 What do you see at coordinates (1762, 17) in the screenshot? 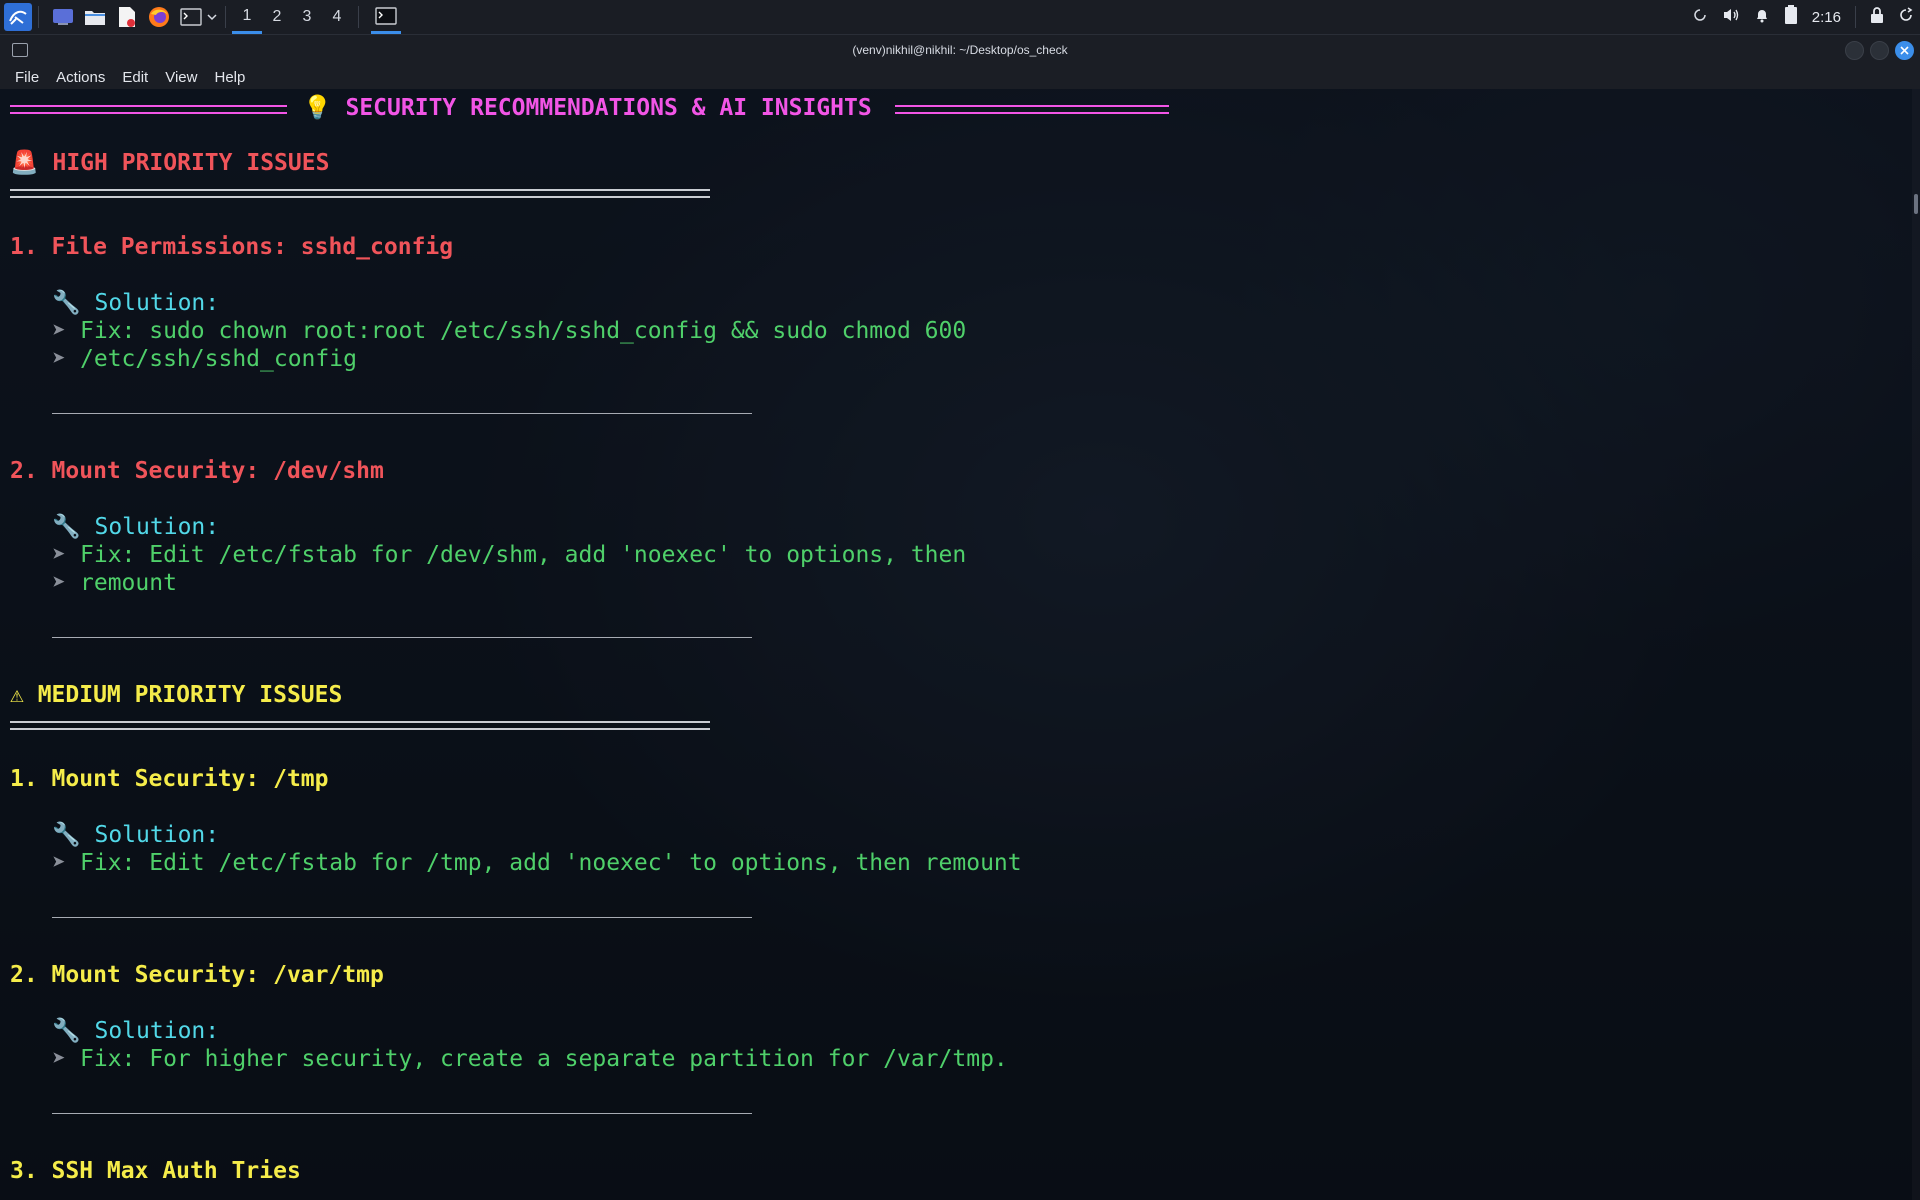
I see `bell-icon` at bounding box center [1762, 17].